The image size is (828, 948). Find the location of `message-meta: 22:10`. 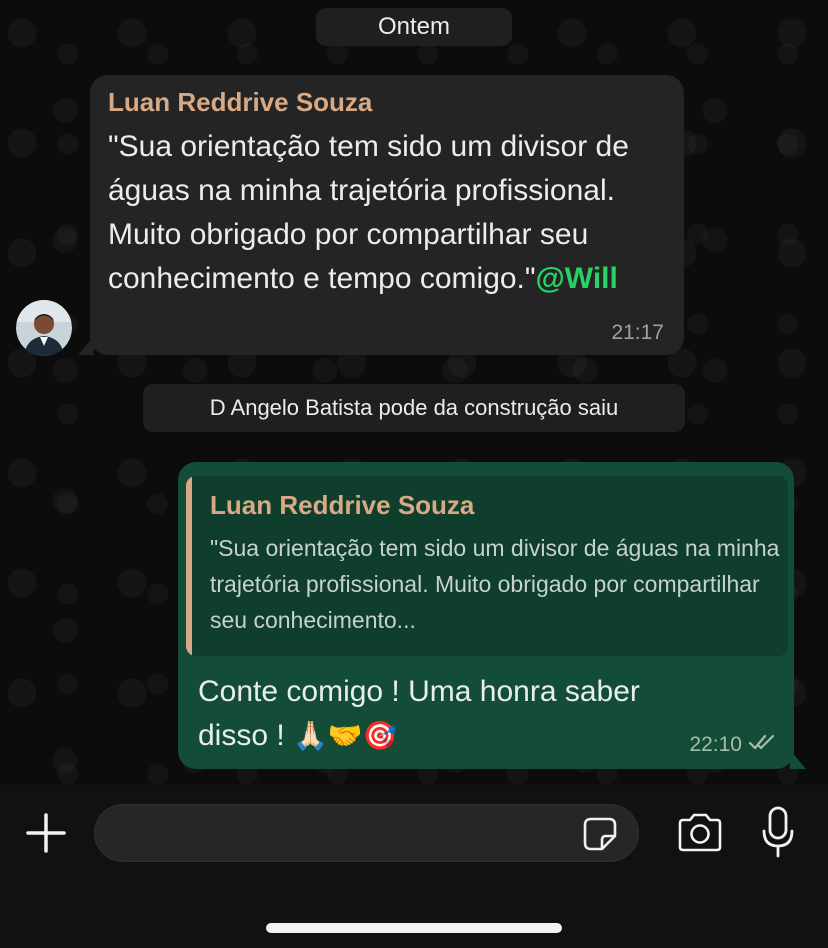

message-meta: 22:10 is located at coordinates (732, 745).